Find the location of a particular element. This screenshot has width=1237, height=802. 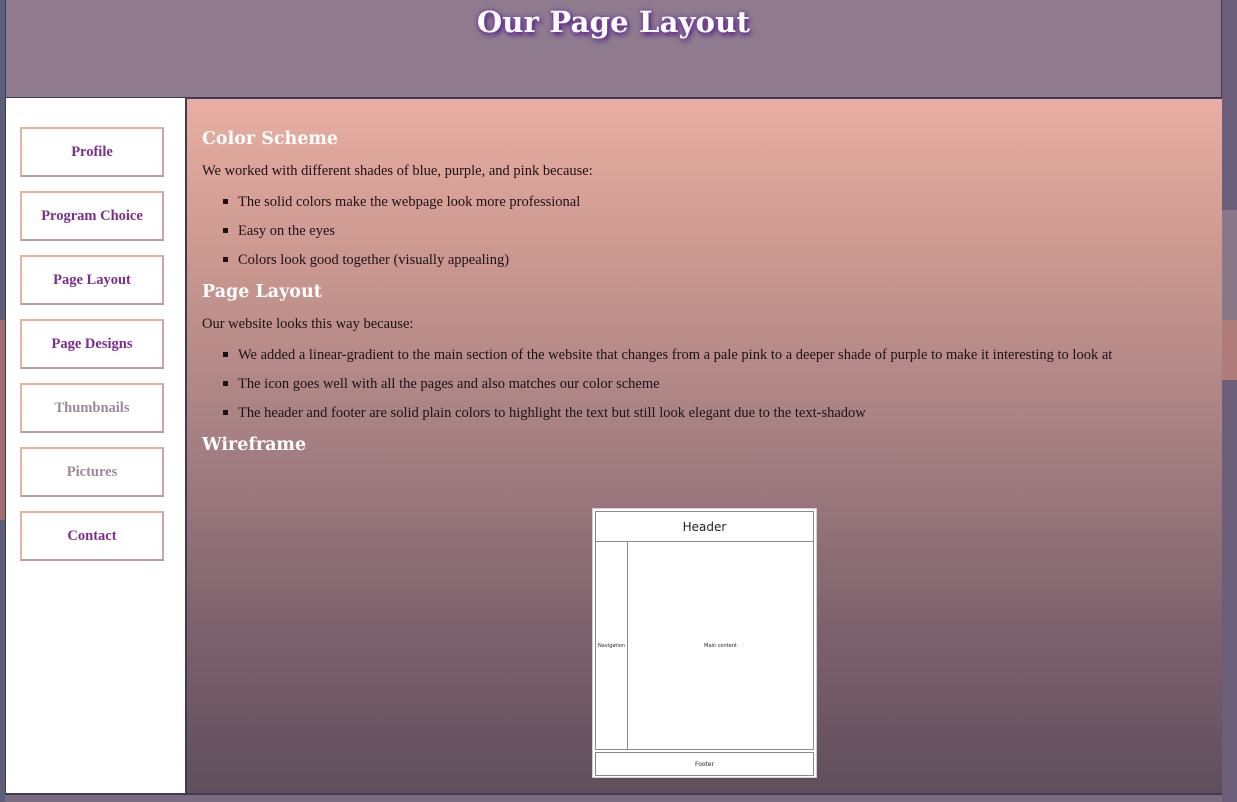

nav-profile-button: Profile is located at coordinates (92, 152).